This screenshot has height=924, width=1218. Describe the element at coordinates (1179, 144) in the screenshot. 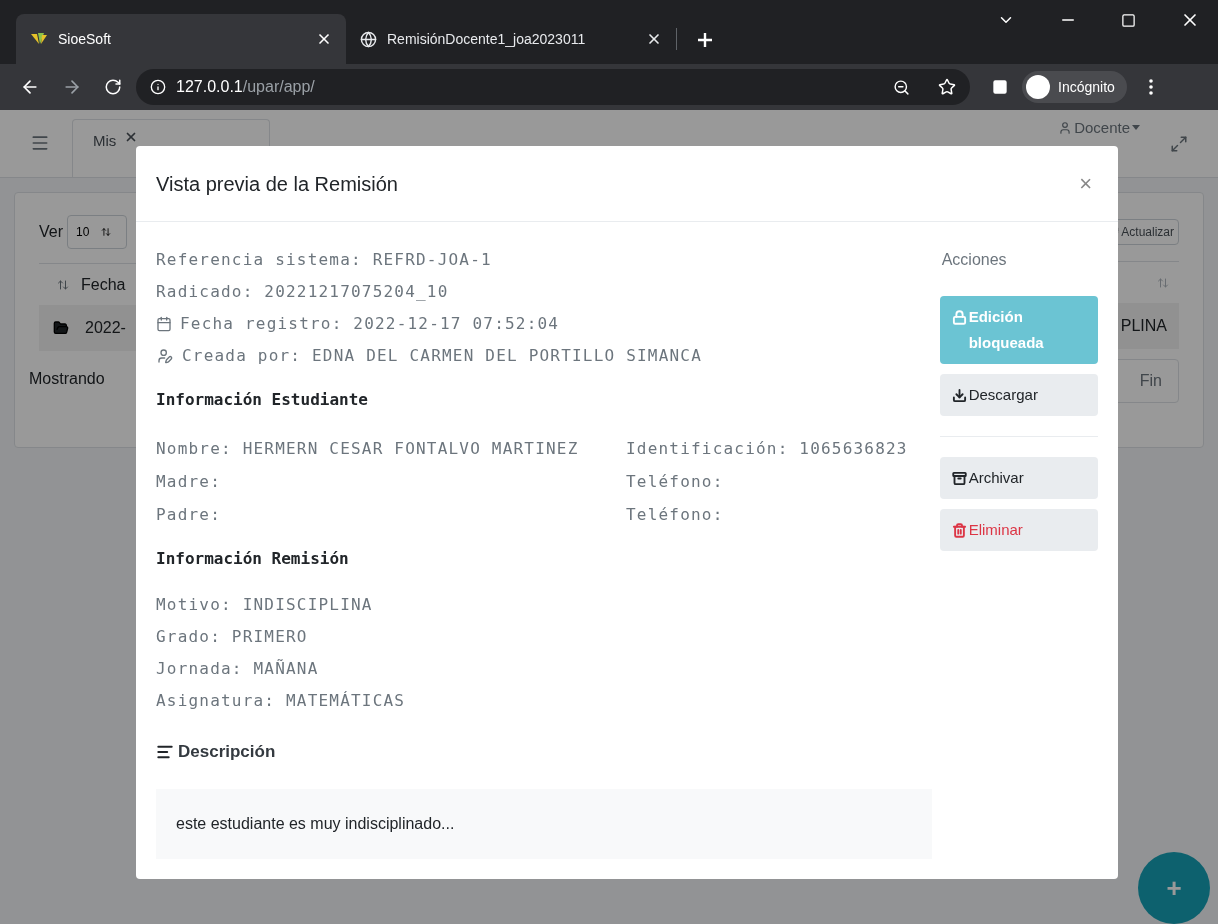

I see `fullscreen-icon` at that location.